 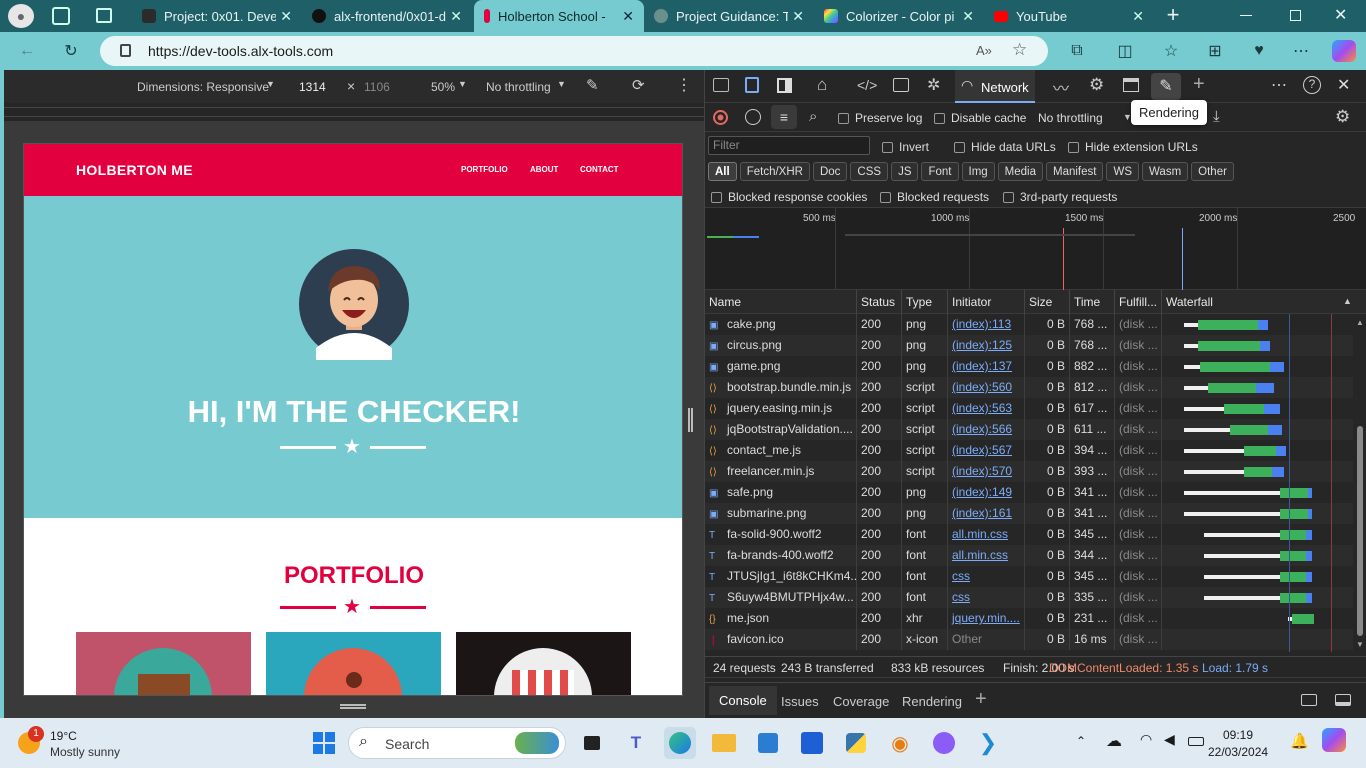 What do you see at coordinates (684, 85) in the screenshot?
I see `more-options-icon: ⋮` at bounding box center [684, 85].